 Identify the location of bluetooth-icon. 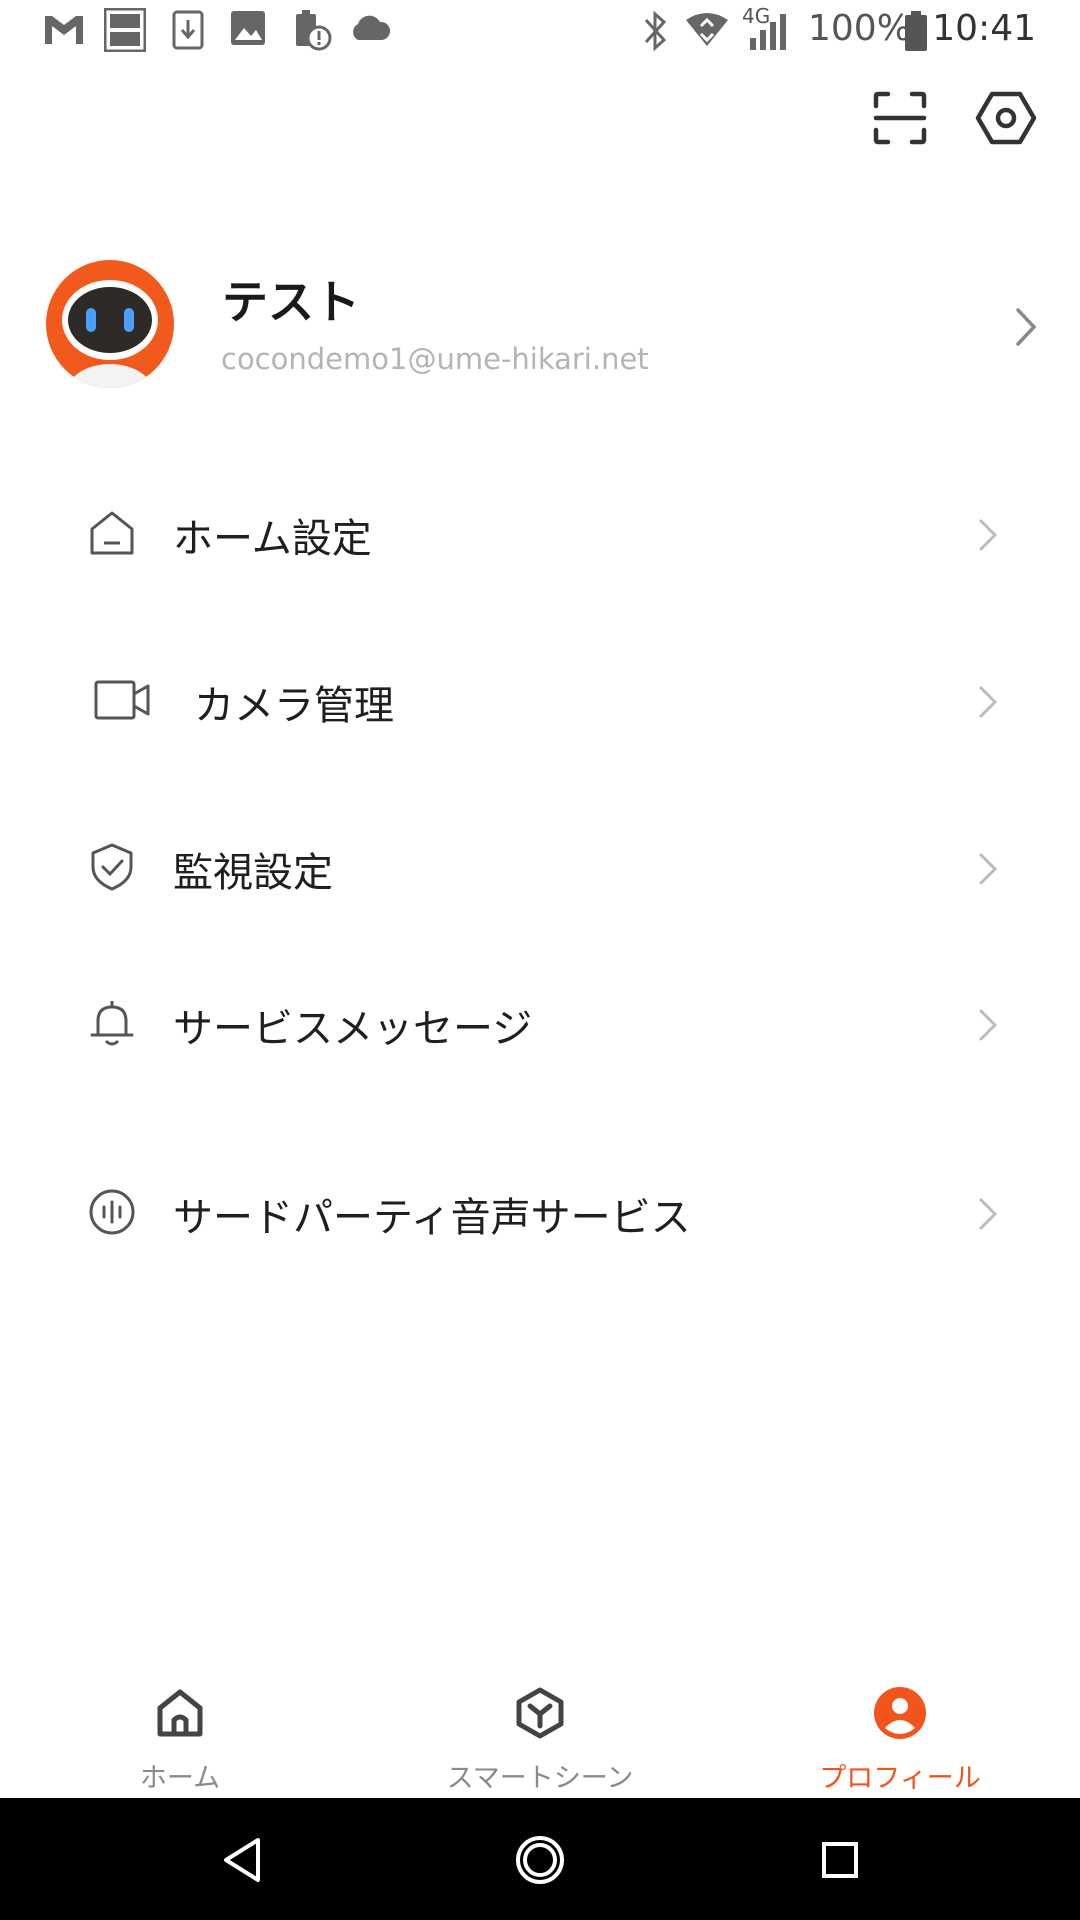
(655, 31).